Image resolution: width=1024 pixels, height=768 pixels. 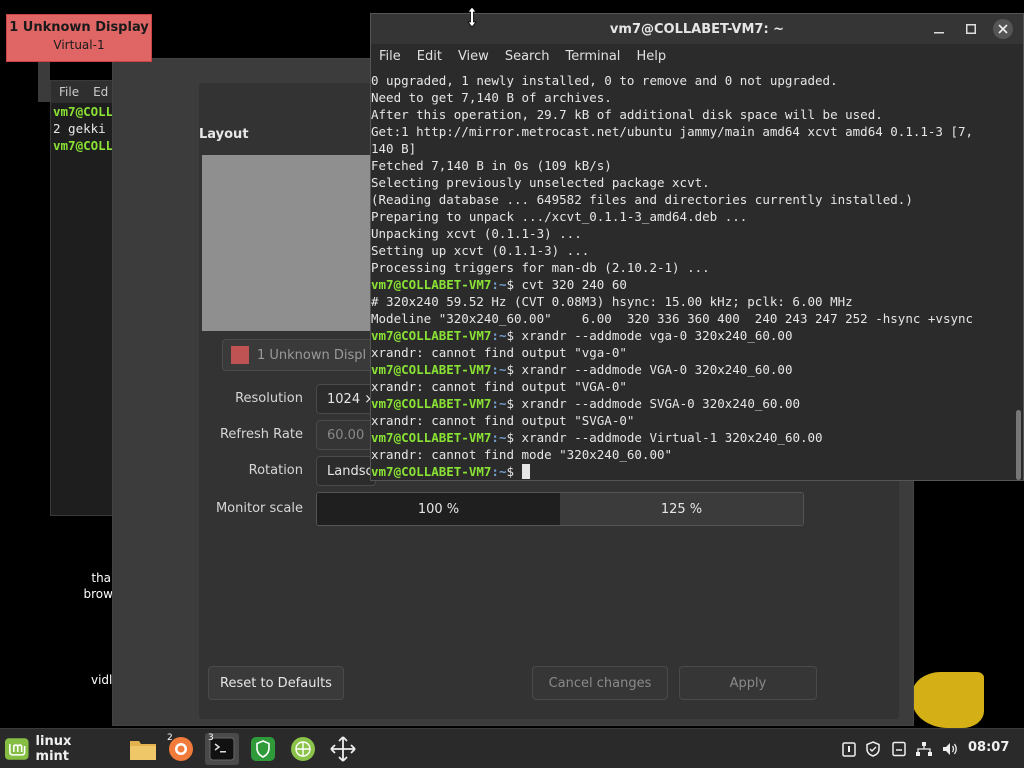 I want to click on menu-help: Help, so click(x=654, y=56).